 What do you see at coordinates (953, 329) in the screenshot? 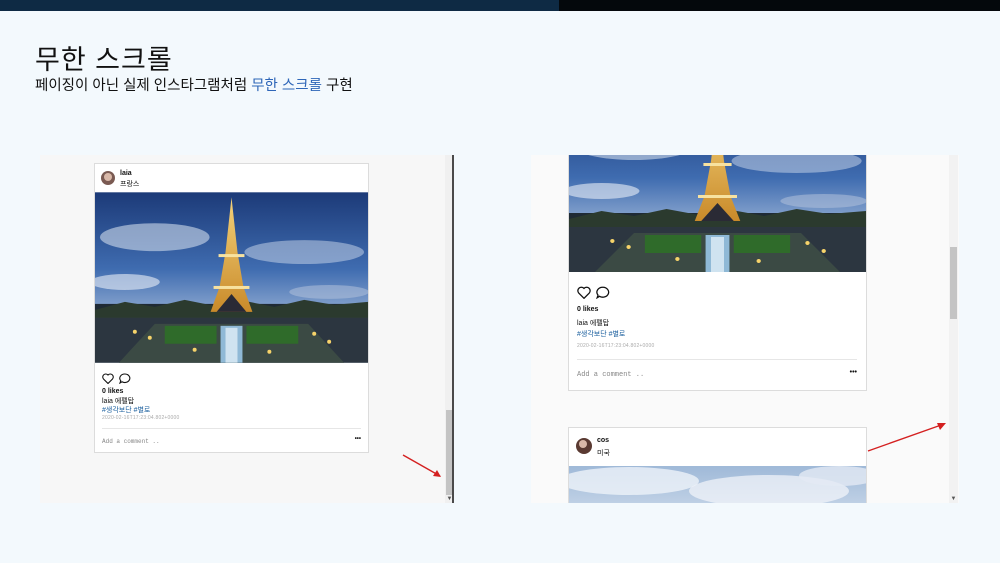
I see `scrollbar: ▼` at bounding box center [953, 329].